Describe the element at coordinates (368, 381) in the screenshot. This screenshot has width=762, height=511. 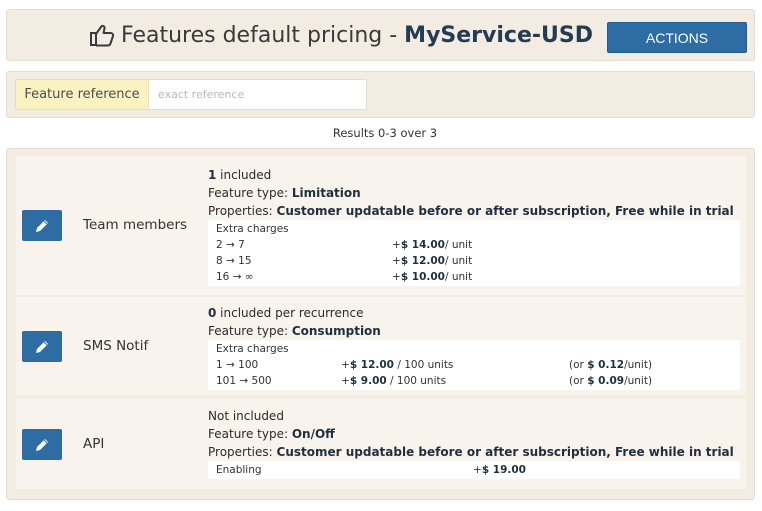
I see `charge-price: $ 9.00` at that location.